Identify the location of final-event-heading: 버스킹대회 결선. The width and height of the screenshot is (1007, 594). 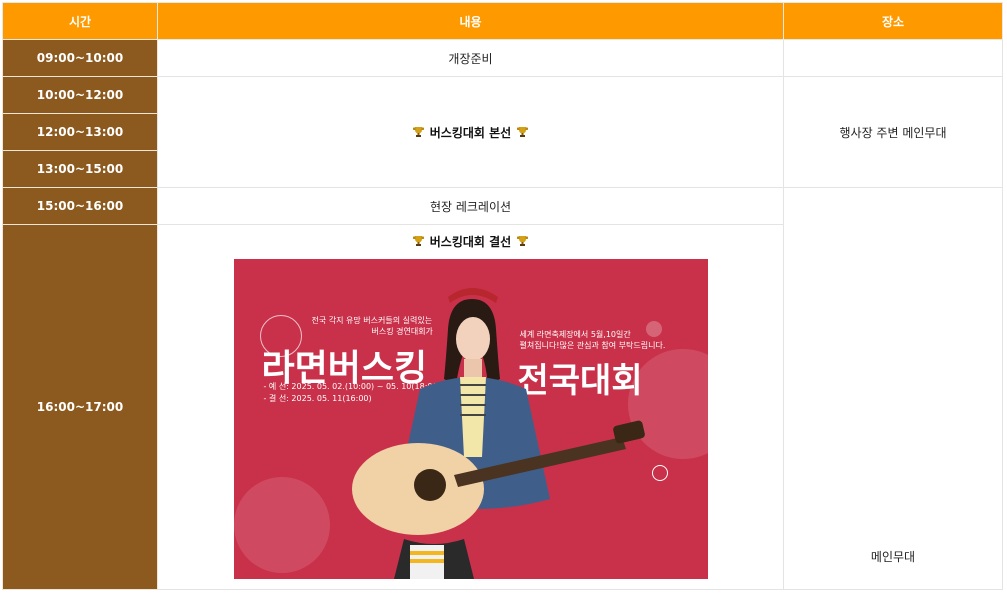
(470, 242).